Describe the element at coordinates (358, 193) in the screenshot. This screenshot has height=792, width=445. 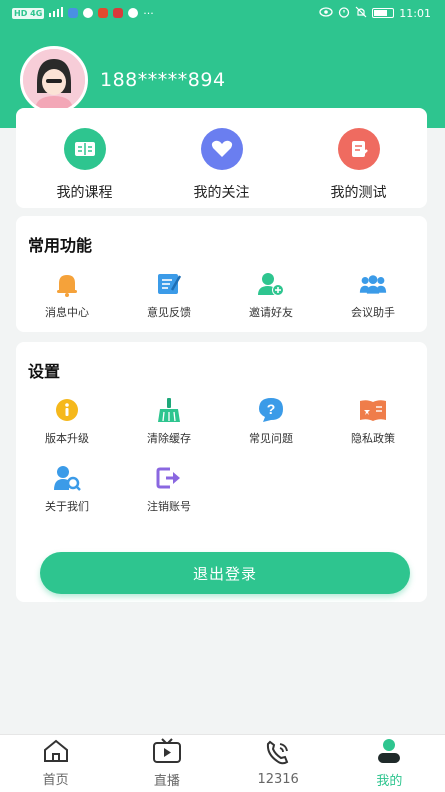
I see `quick-link-label: 我的测试` at that location.